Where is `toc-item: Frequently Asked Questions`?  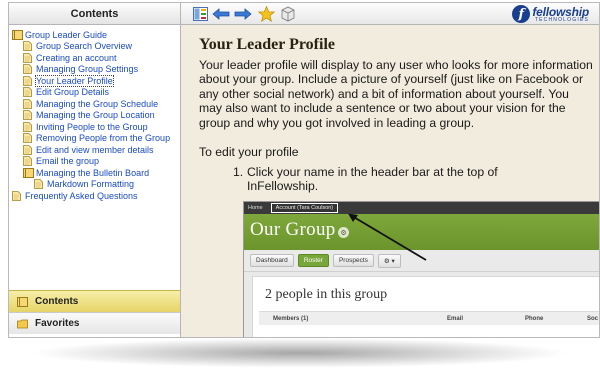
toc-item: Frequently Asked Questions is located at coordinates (96, 196).